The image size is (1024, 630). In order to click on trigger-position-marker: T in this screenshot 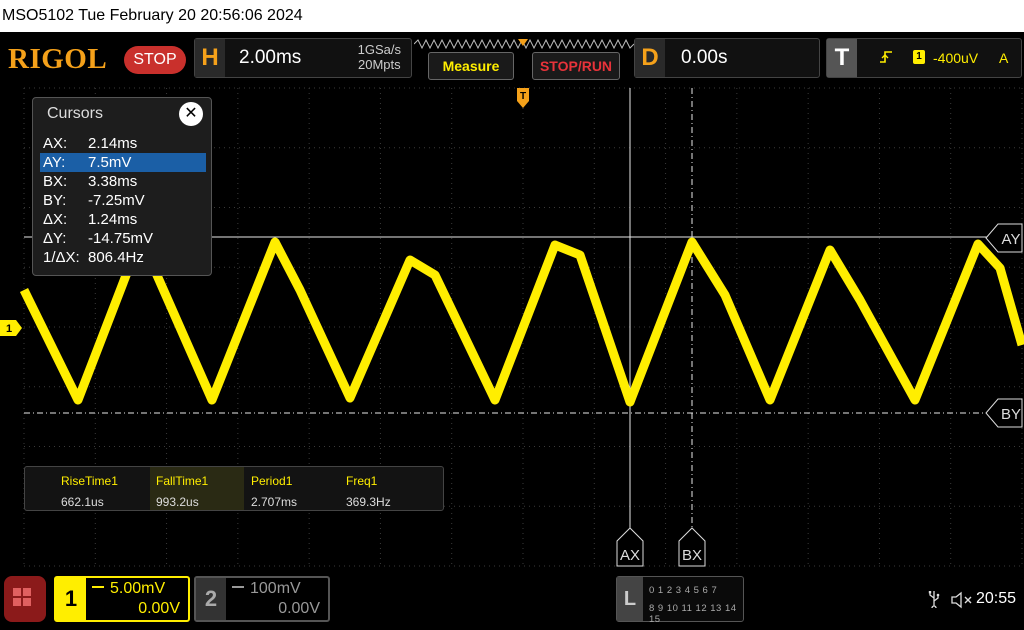, I will do `click(523, 98)`.